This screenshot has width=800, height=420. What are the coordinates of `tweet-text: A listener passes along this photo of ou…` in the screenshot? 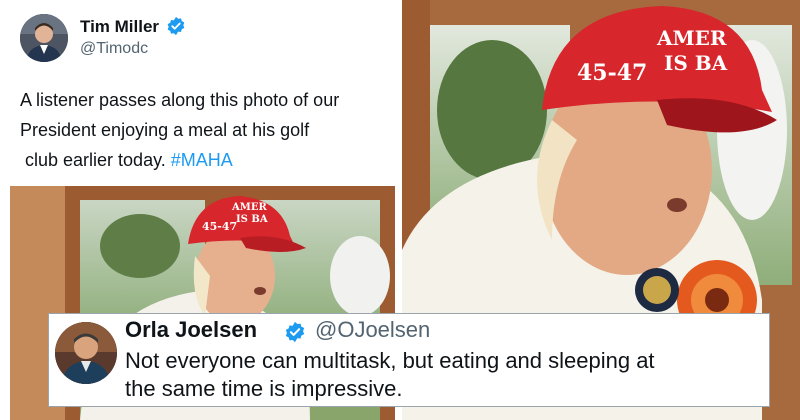 It's located at (205, 130).